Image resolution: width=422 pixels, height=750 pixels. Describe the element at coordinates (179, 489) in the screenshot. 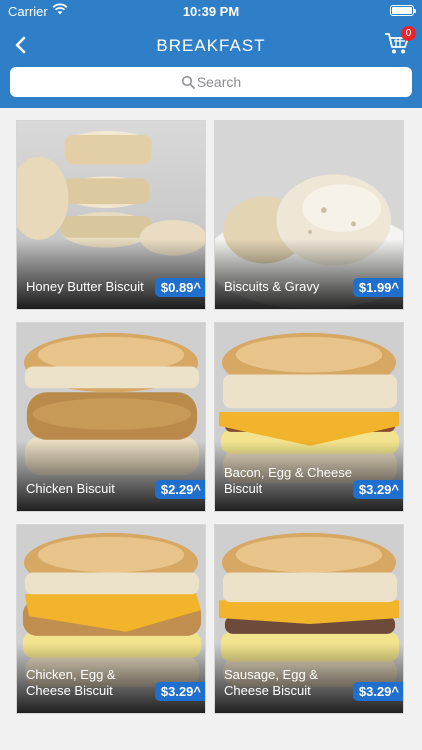

I see `price-badge: $2.29^` at that location.